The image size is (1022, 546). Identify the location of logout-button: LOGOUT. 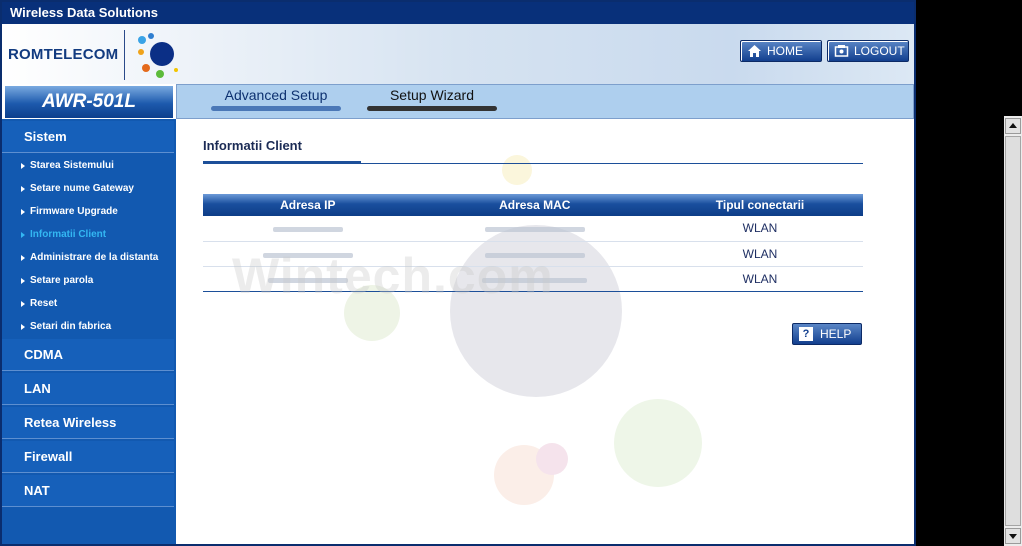
(868, 51).